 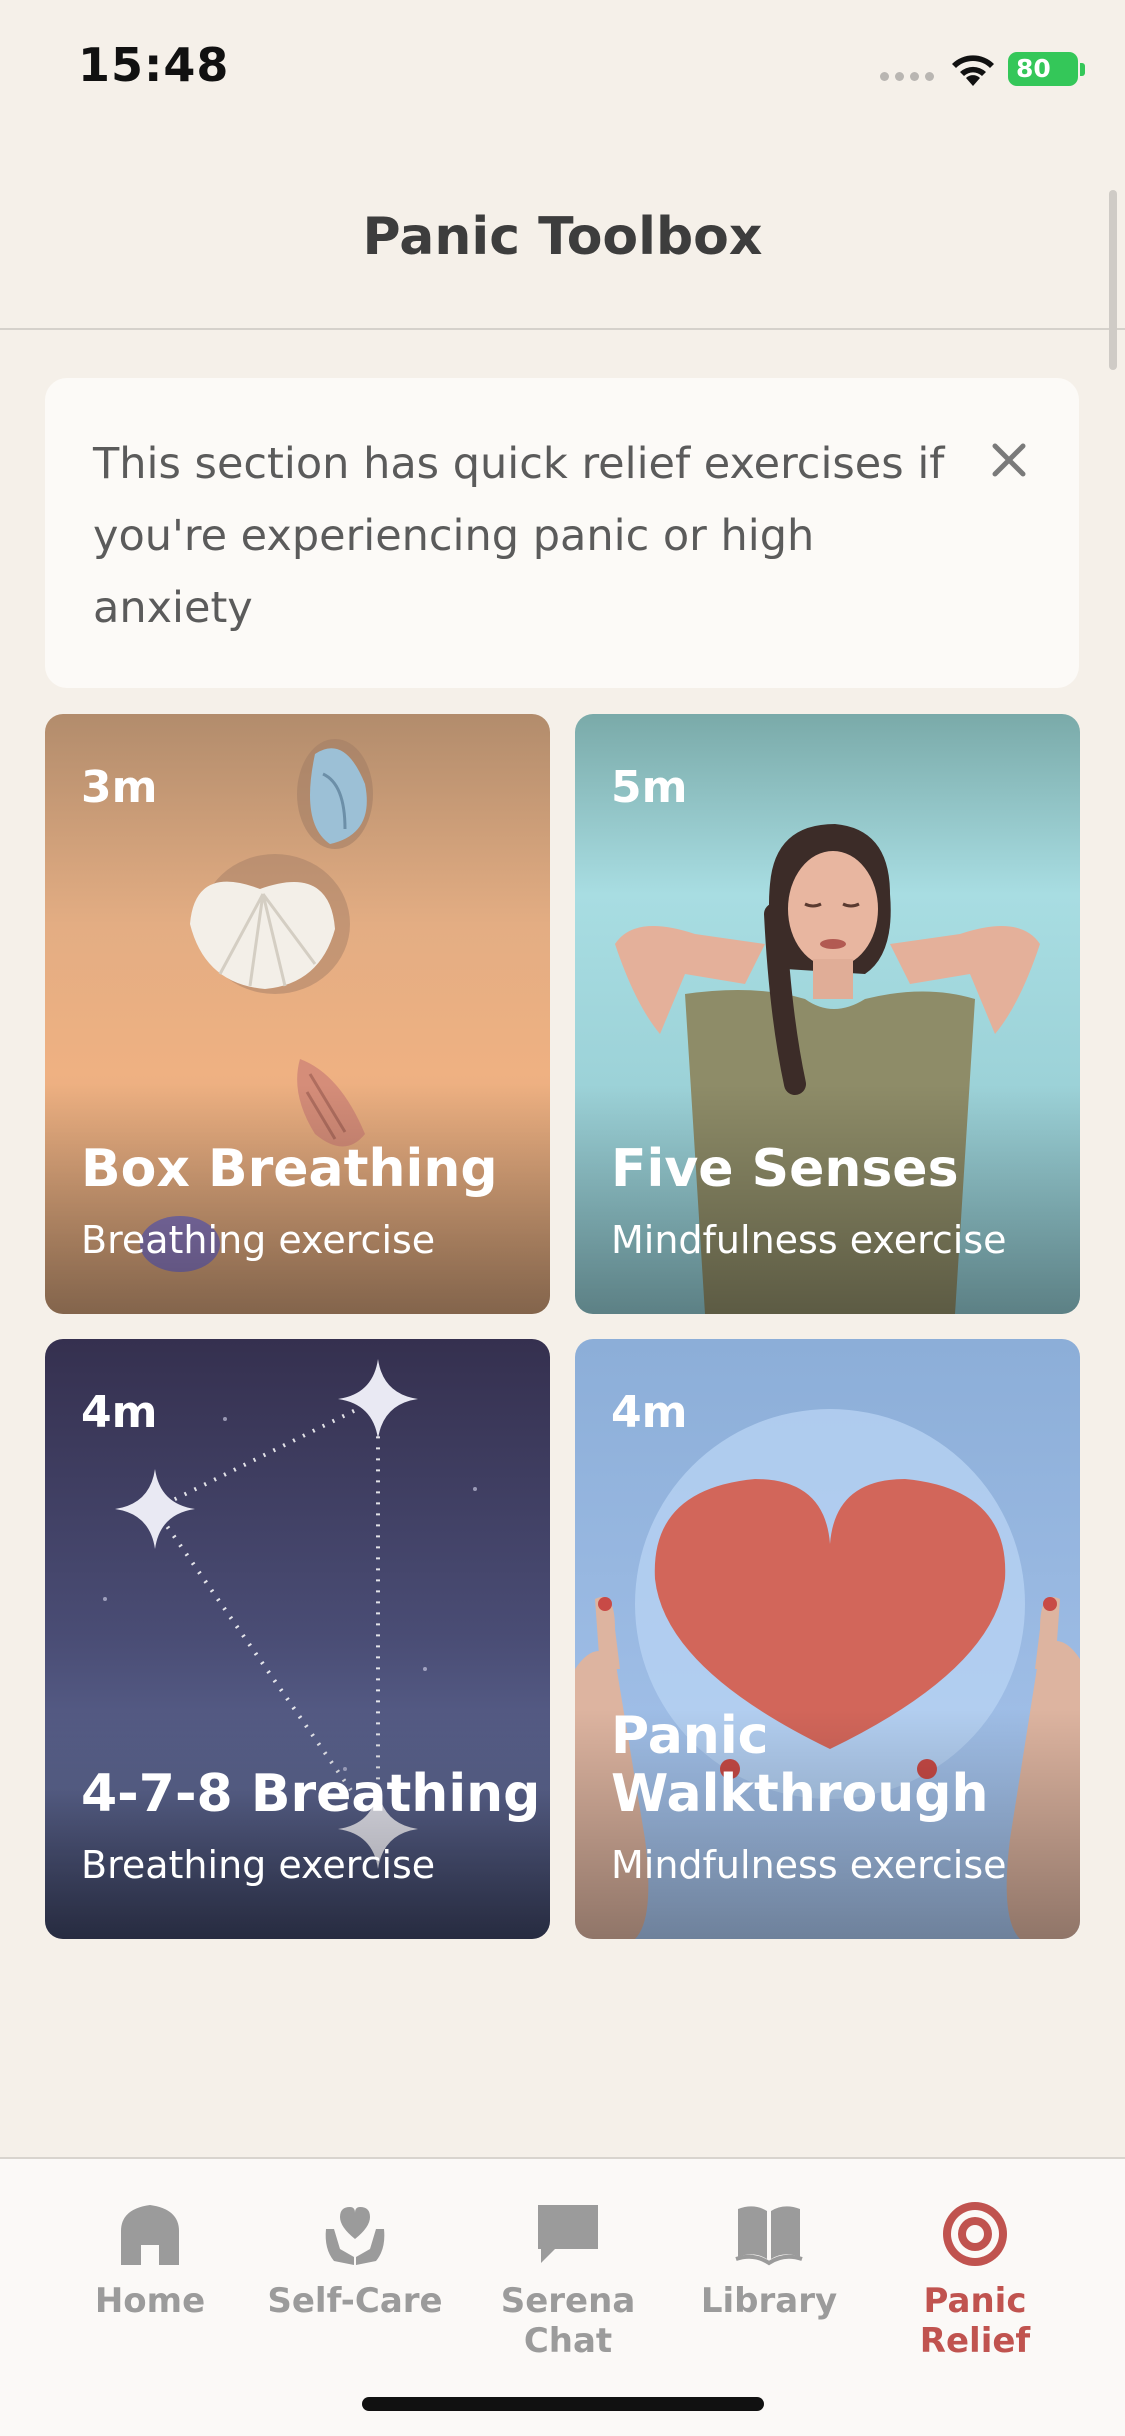 What do you see at coordinates (975, 2280) in the screenshot?
I see `tab-panic-relief: Panic Relief` at bounding box center [975, 2280].